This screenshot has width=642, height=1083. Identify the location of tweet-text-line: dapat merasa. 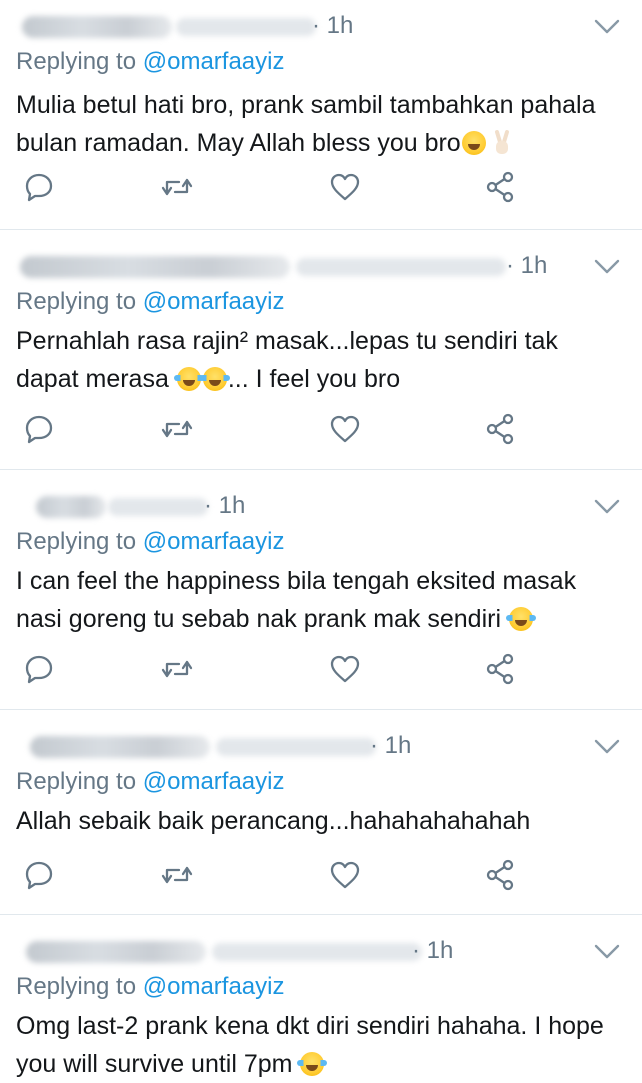
(92, 379).